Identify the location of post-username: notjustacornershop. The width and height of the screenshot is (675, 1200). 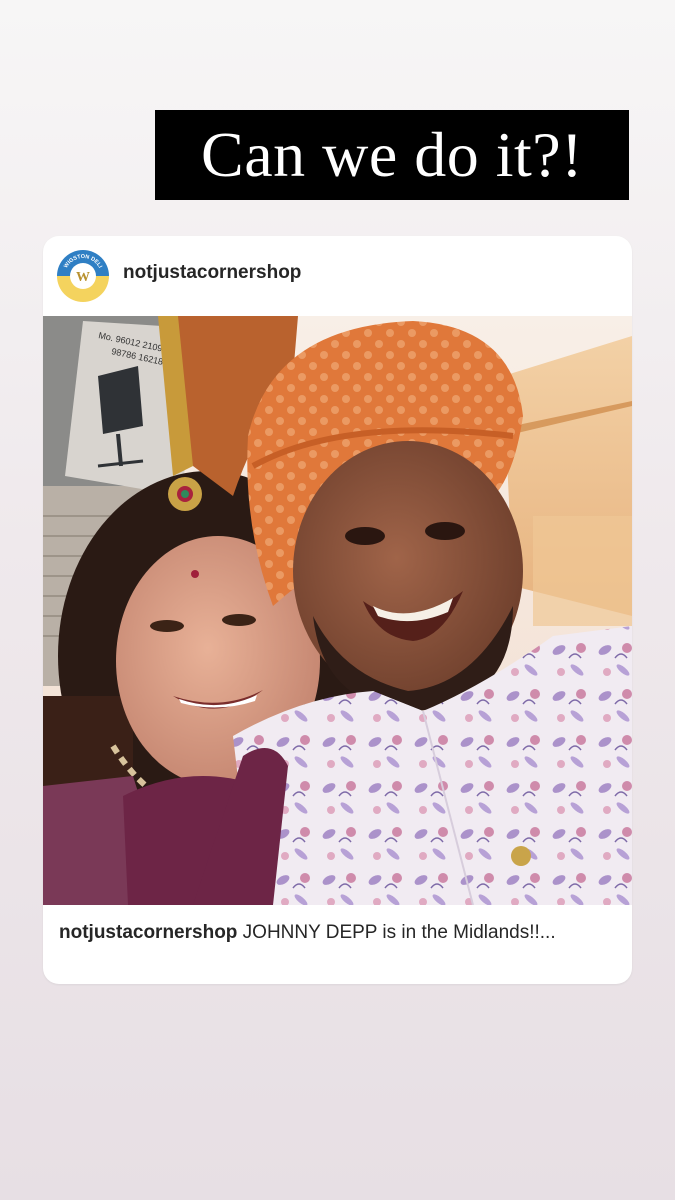
(212, 273).